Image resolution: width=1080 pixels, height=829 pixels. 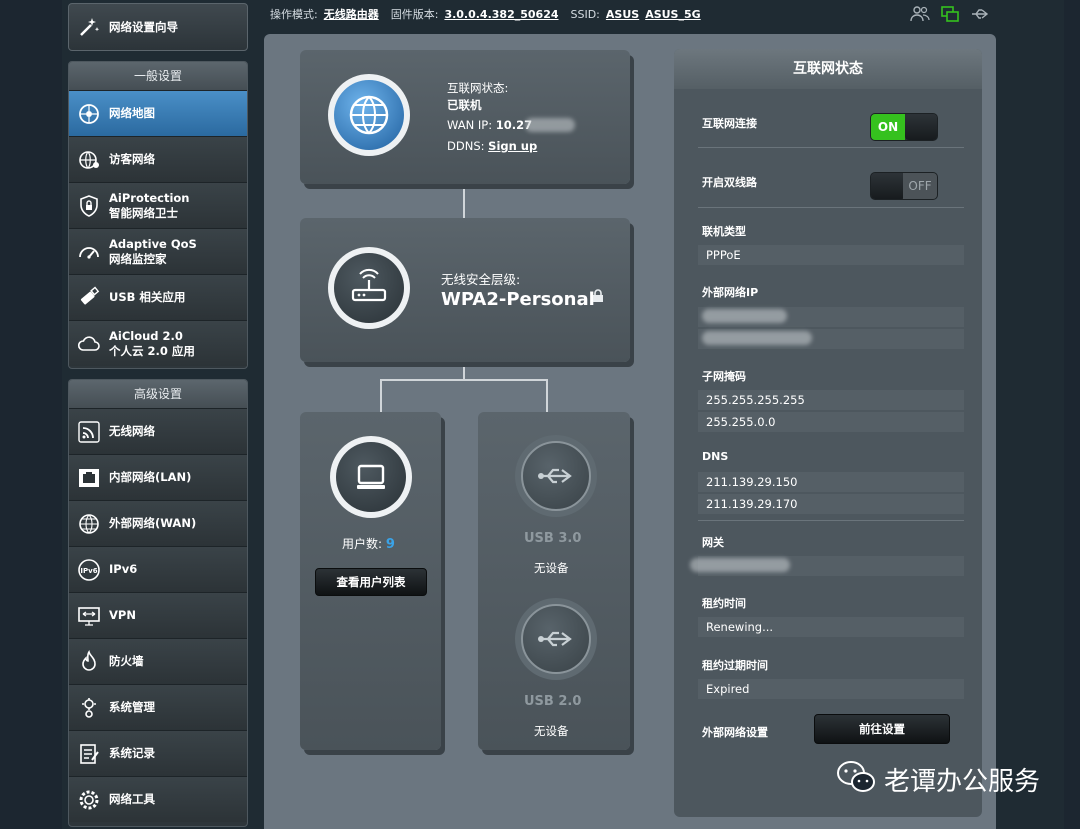 I want to click on wan-ip-label: WAN IP:, so click(x=470, y=125).